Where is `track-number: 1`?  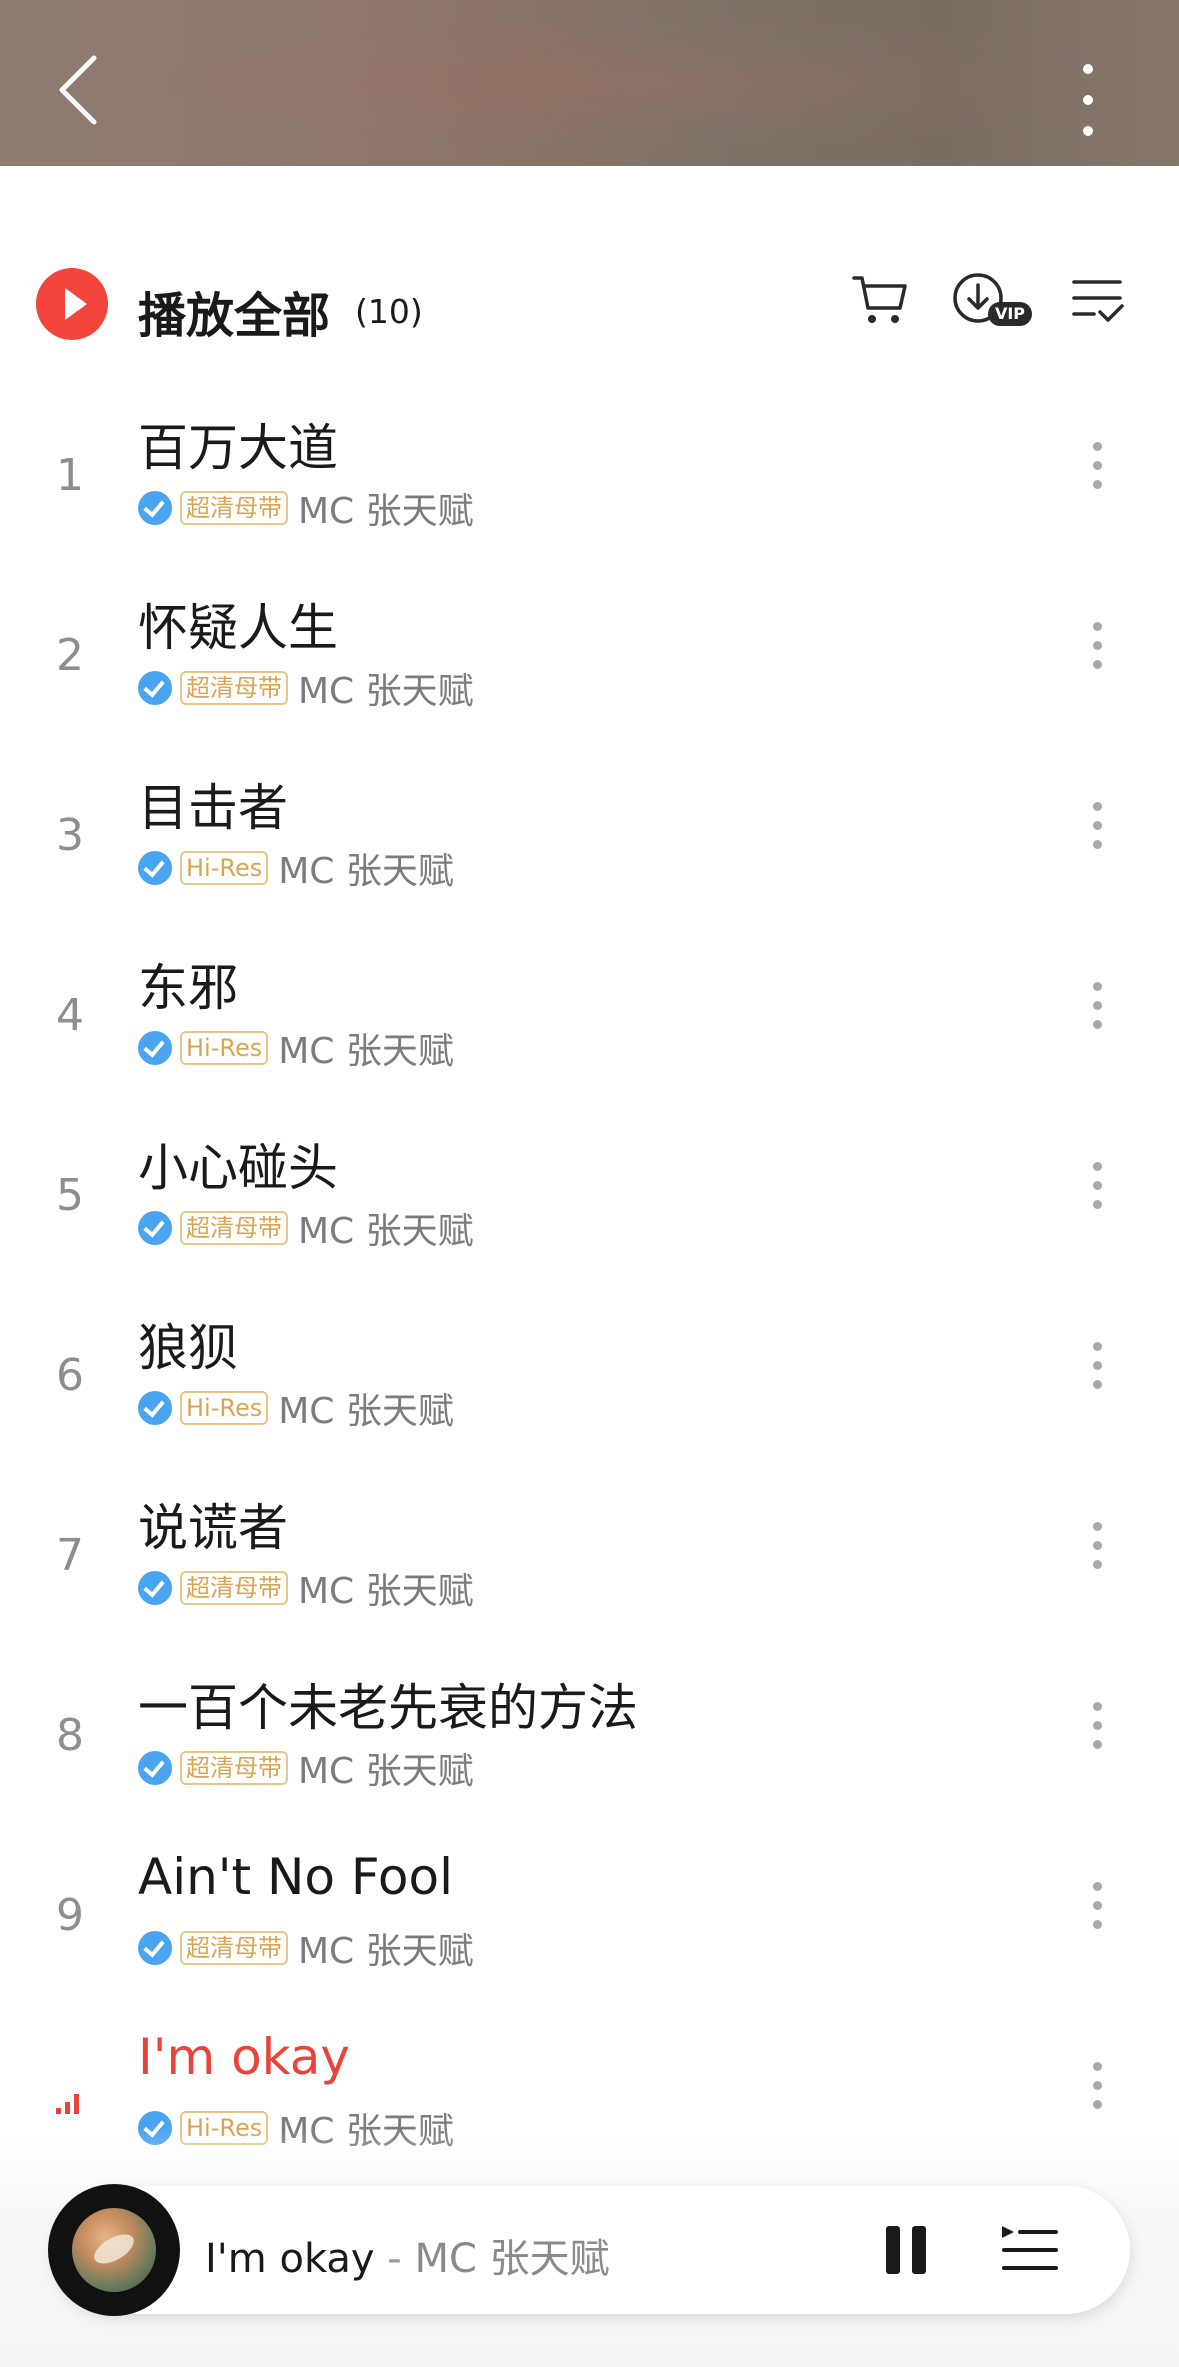 track-number: 1 is located at coordinates (70, 475).